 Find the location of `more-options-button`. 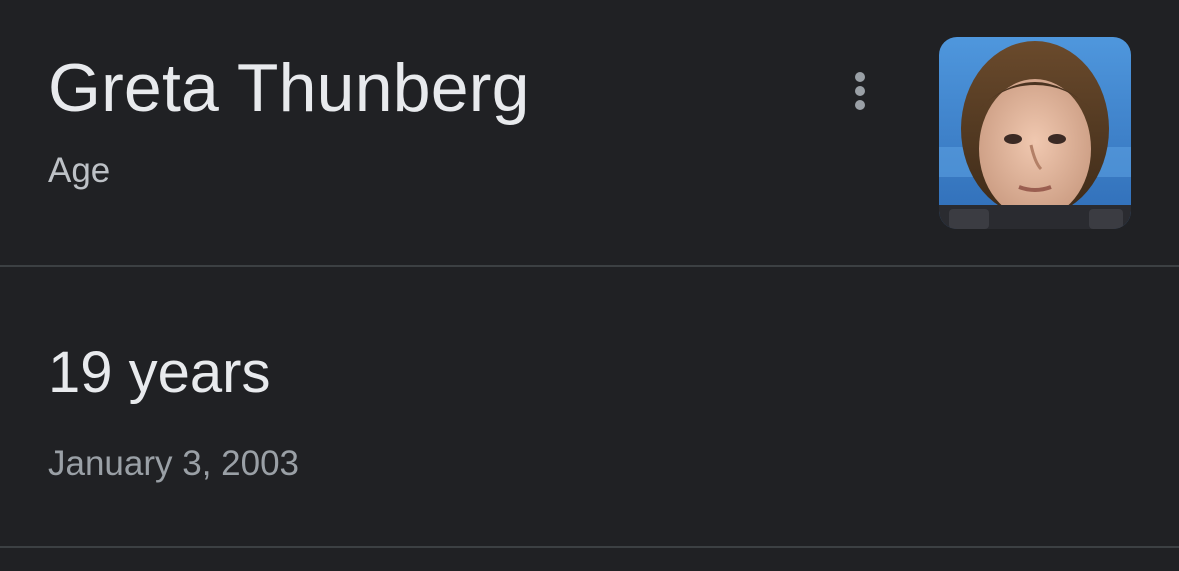

more-options-button is located at coordinates (860, 92).